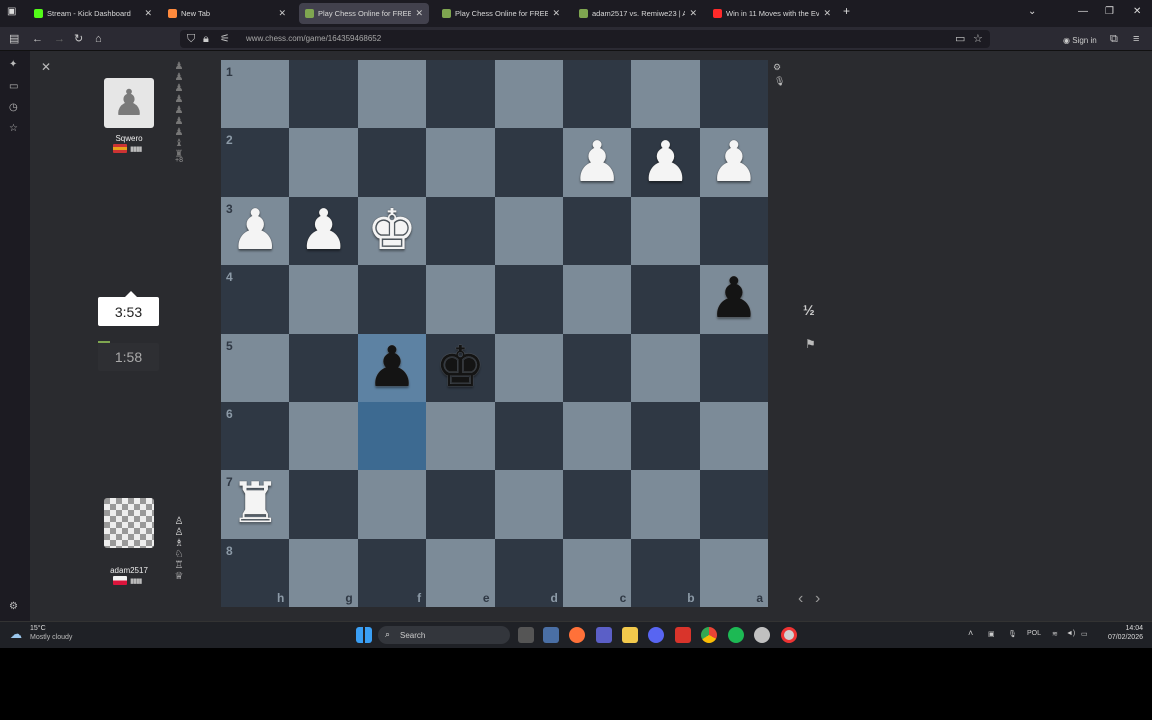 Image resolution: width=1152 pixels, height=720 pixels. What do you see at coordinates (255, 299) in the screenshot?
I see `square-h4: 4` at bounding box center [255, 299].